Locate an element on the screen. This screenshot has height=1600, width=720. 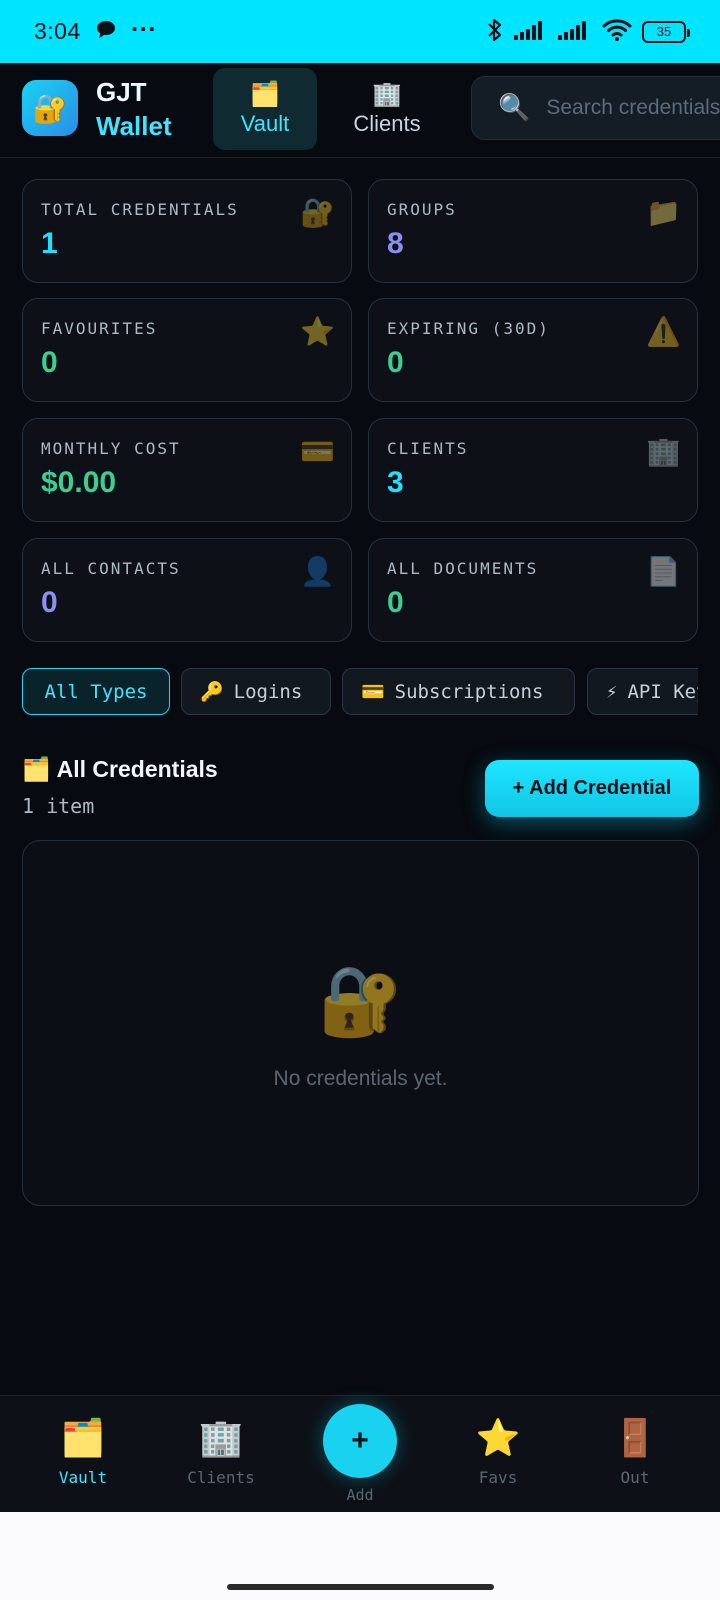
stat-label: FAVOURITES is located at coordinates (99, 328).